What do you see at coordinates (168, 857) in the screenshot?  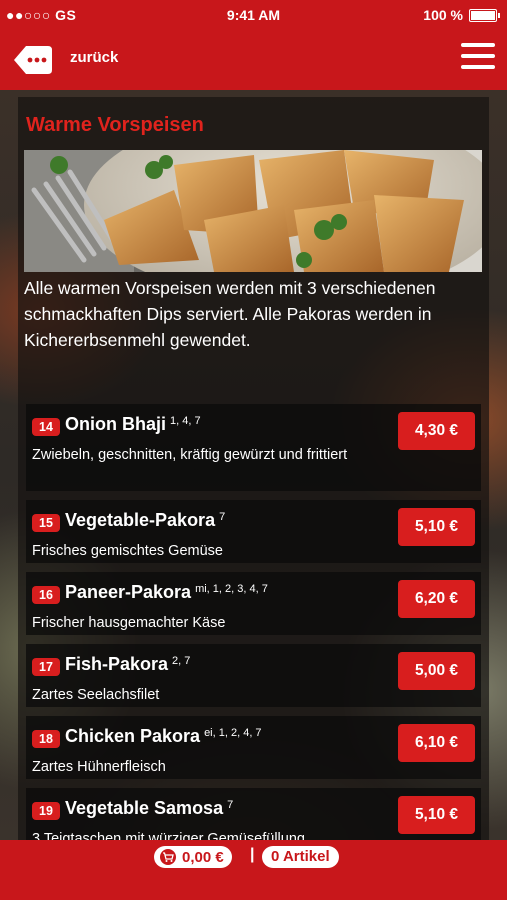 I see `shopping-cart-icon` at bounding box center [168, 857].